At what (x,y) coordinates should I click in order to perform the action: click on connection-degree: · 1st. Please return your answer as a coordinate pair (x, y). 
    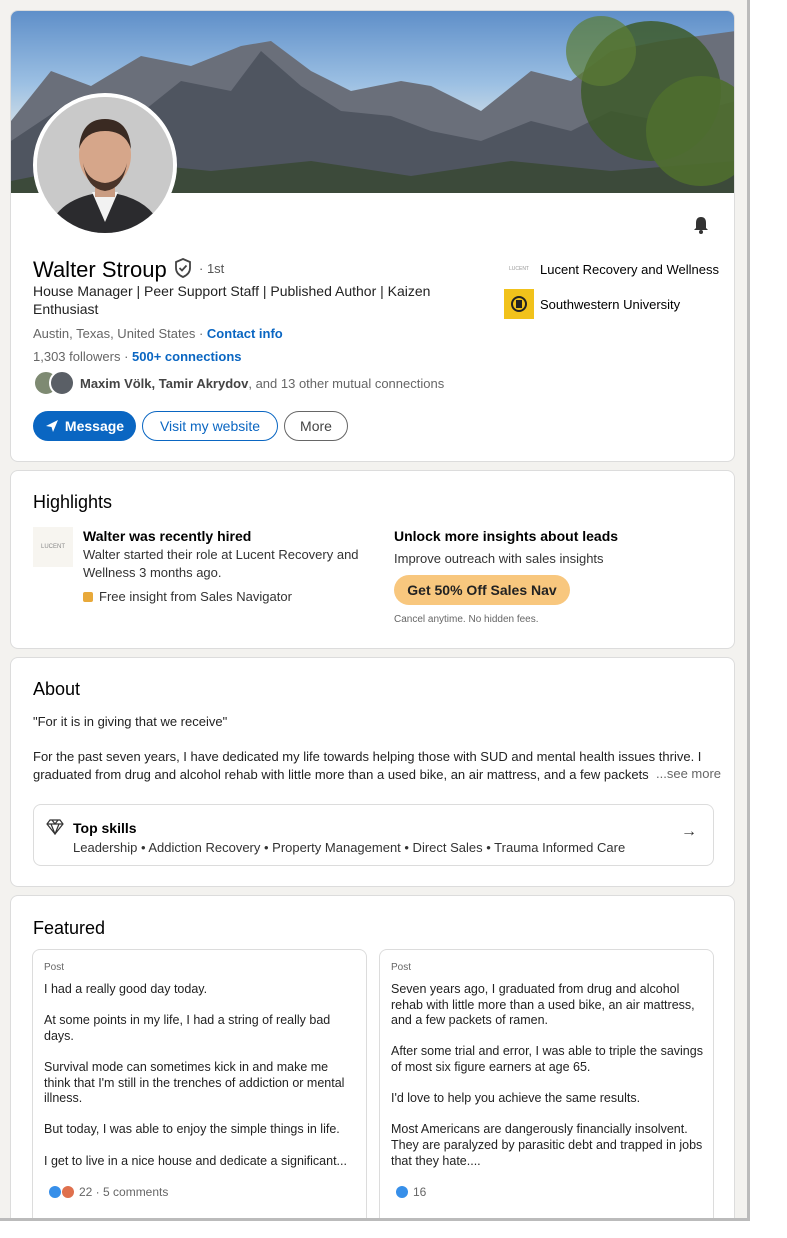
    Looking at the image, I should click on (212, 268).